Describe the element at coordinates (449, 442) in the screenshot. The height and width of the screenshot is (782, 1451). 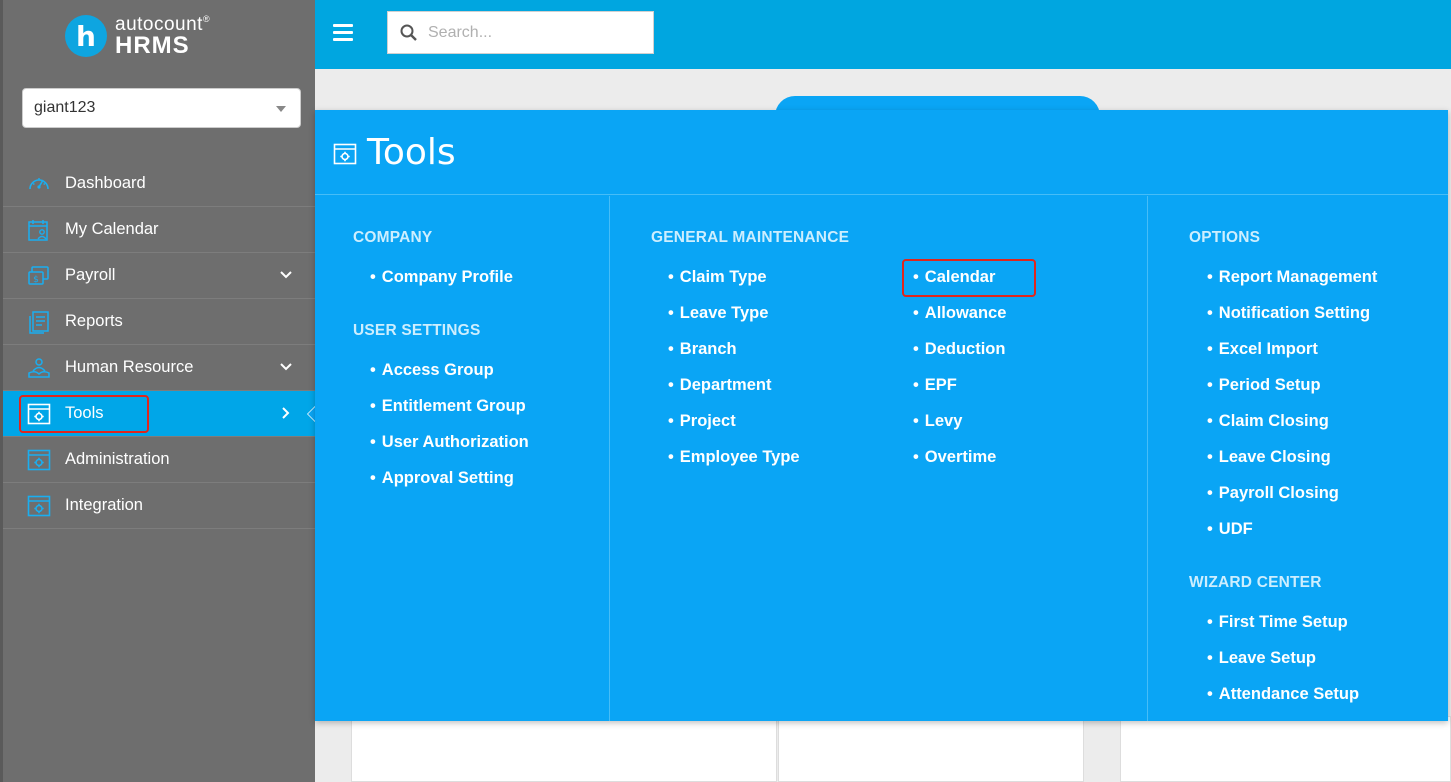
I see `menu-link-user-authorization: User Authorization` at that location.